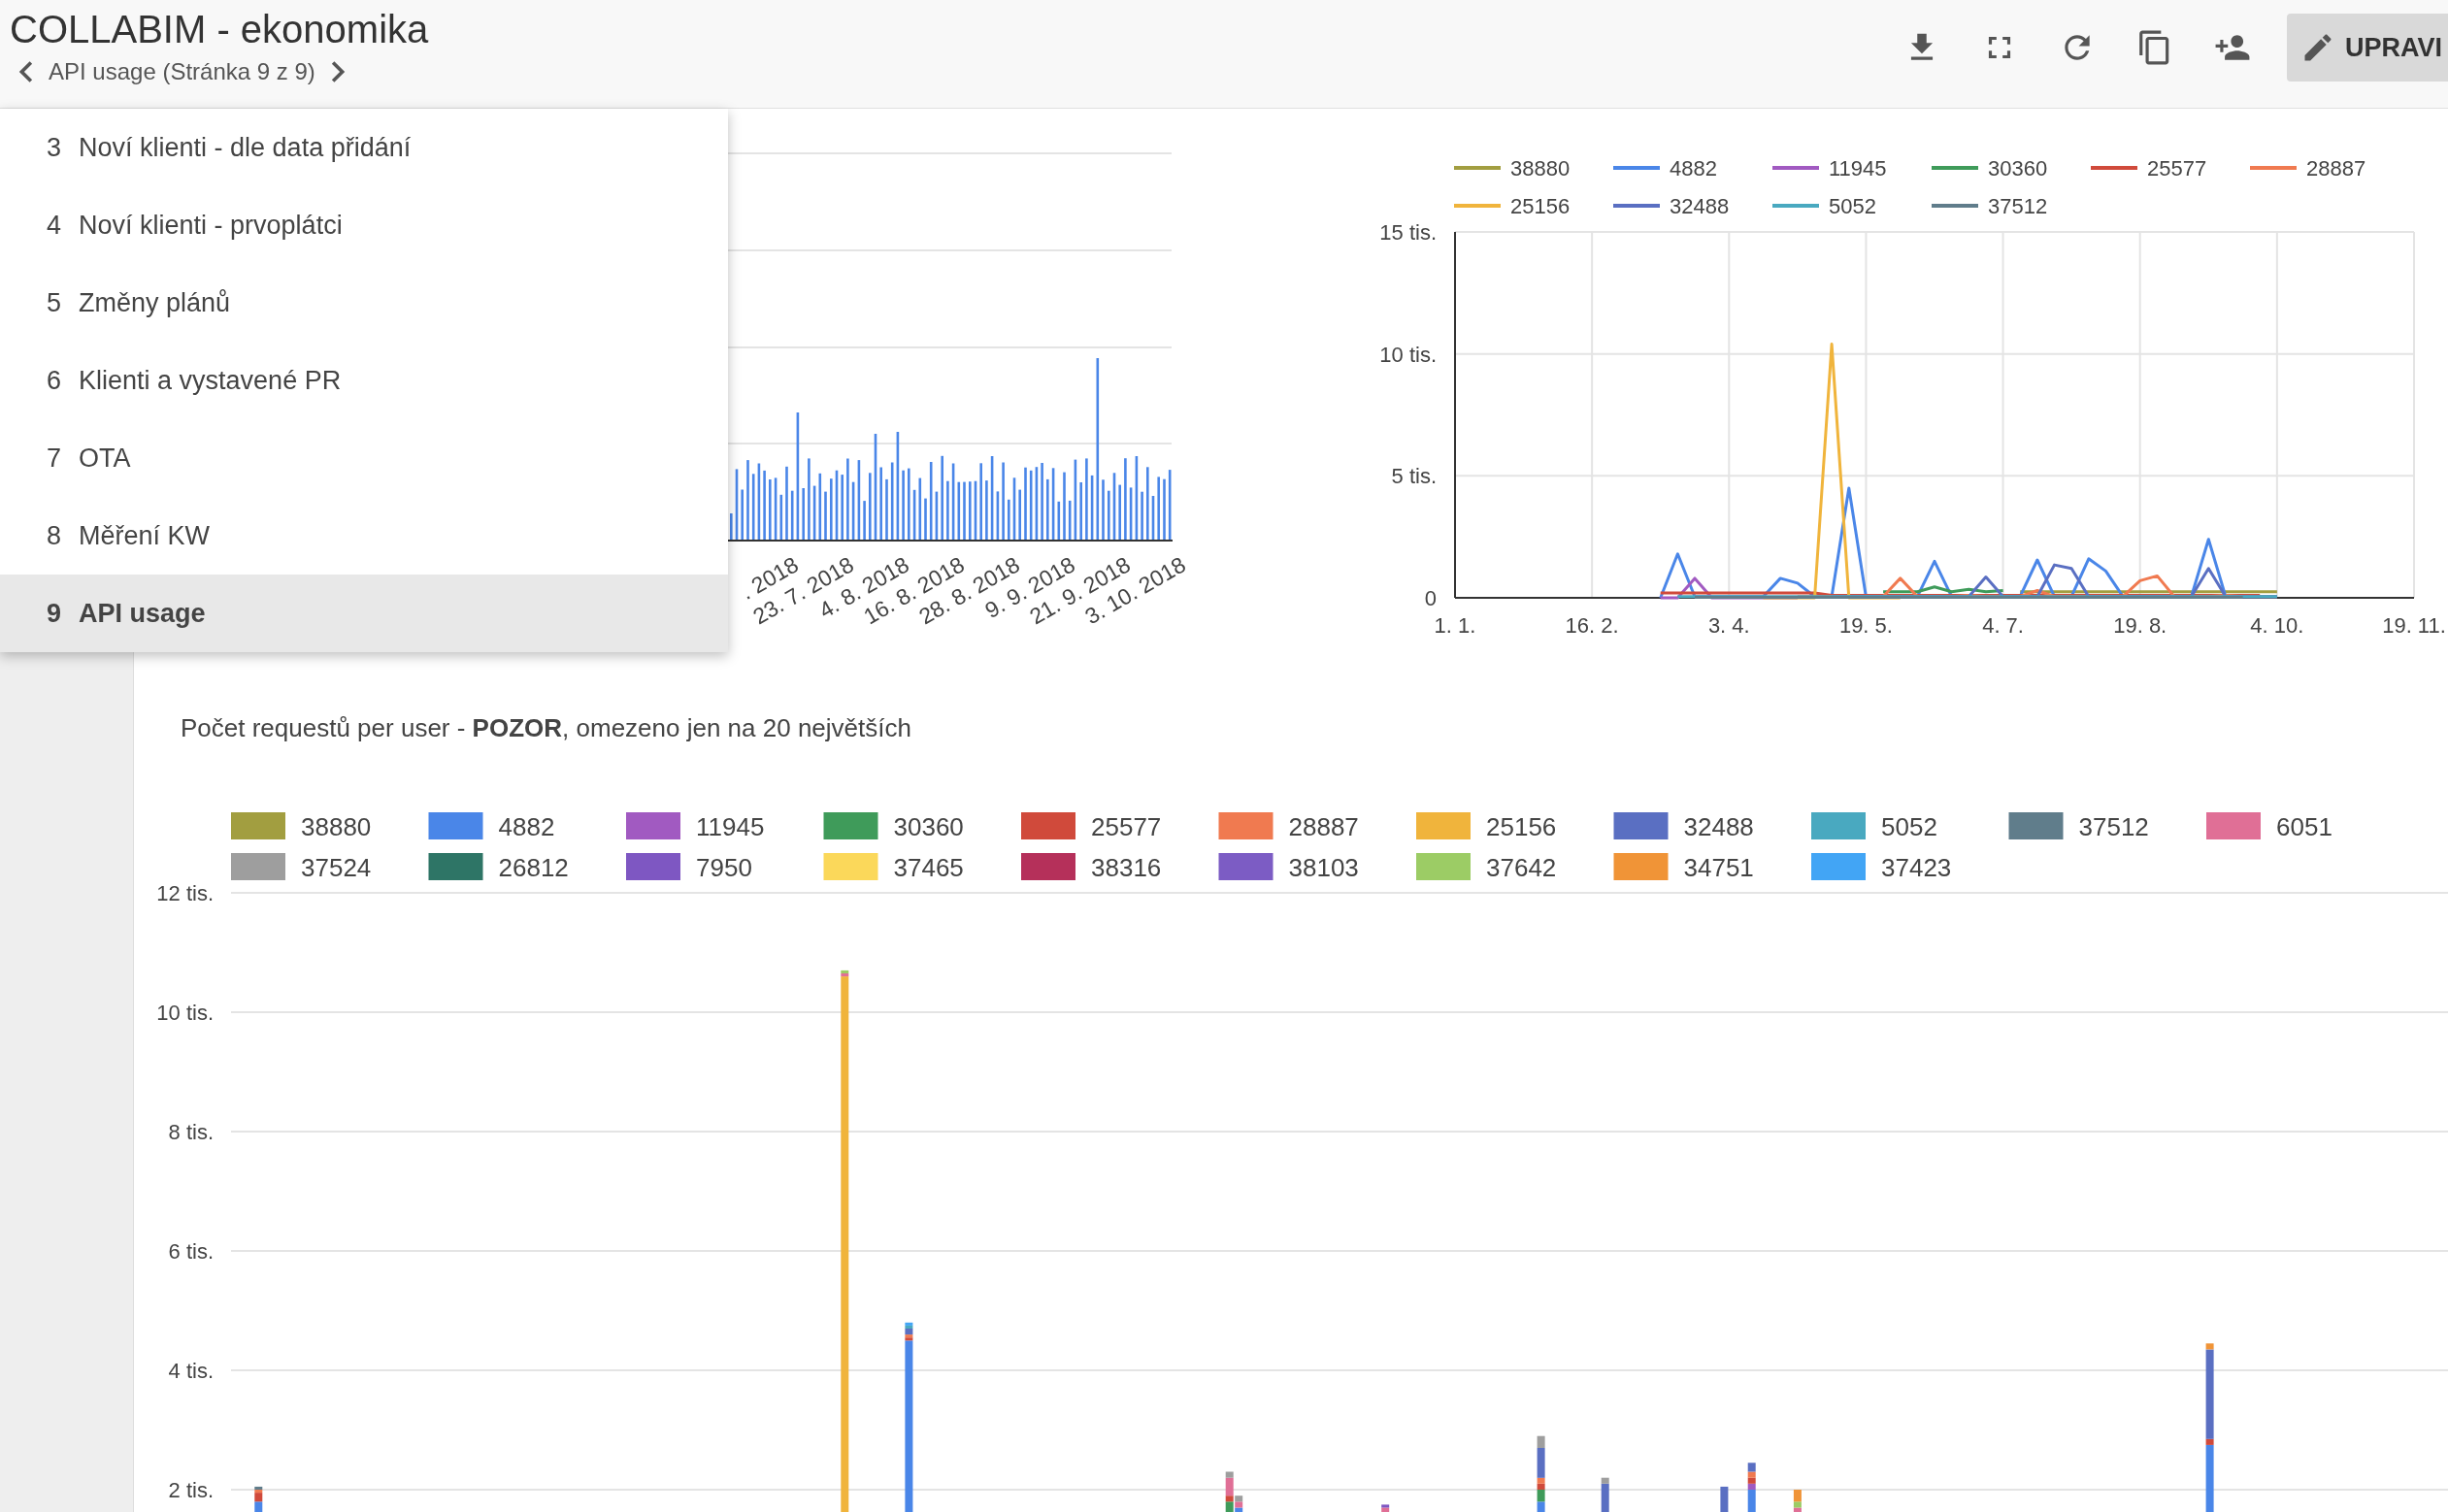 This screenshot has height=1512, width=2448. What do you see at coordinates (1430, 598) in the screenshot?
I see `axis-label: 0` at bounding box center [1430, 598].